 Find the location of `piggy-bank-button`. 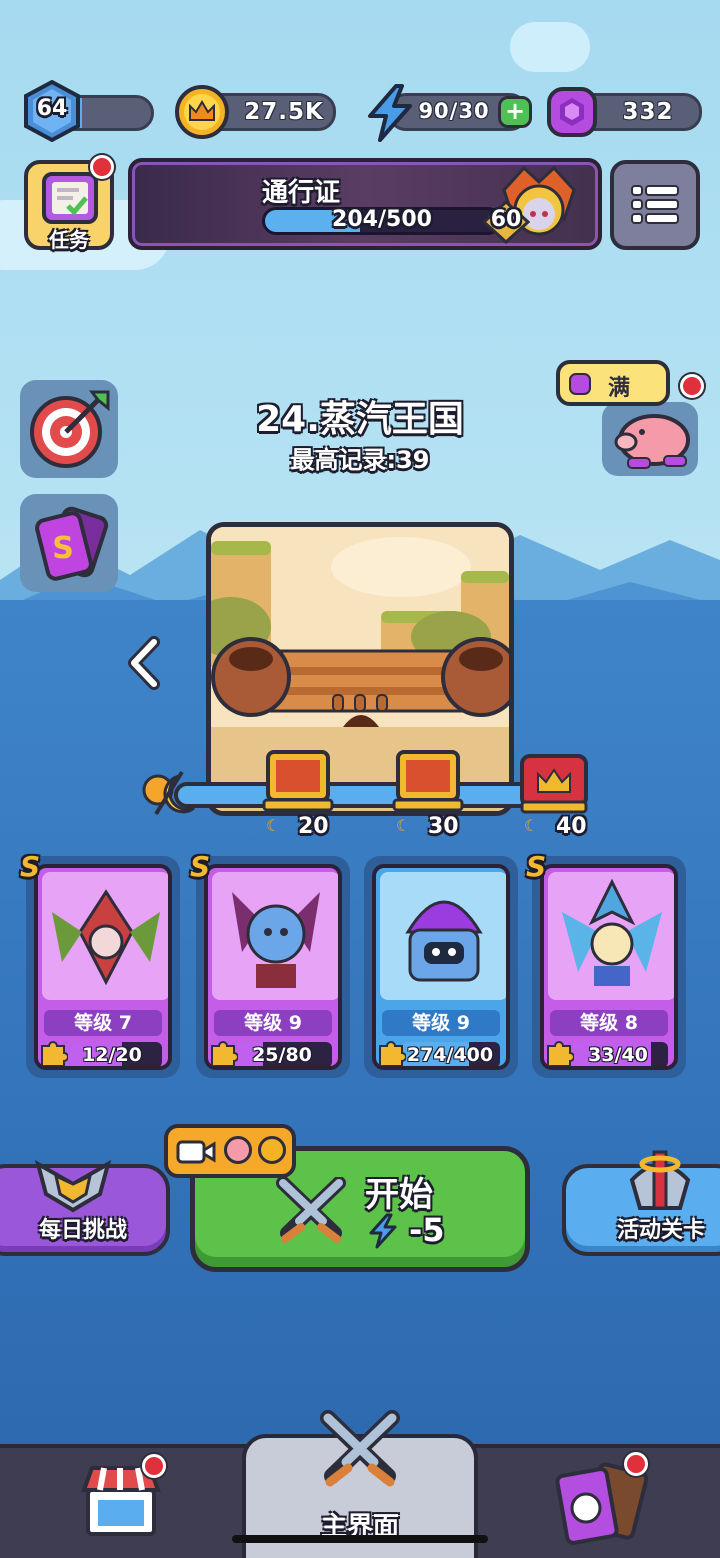

piggy-bank-button is located at coordinates (650, 439).